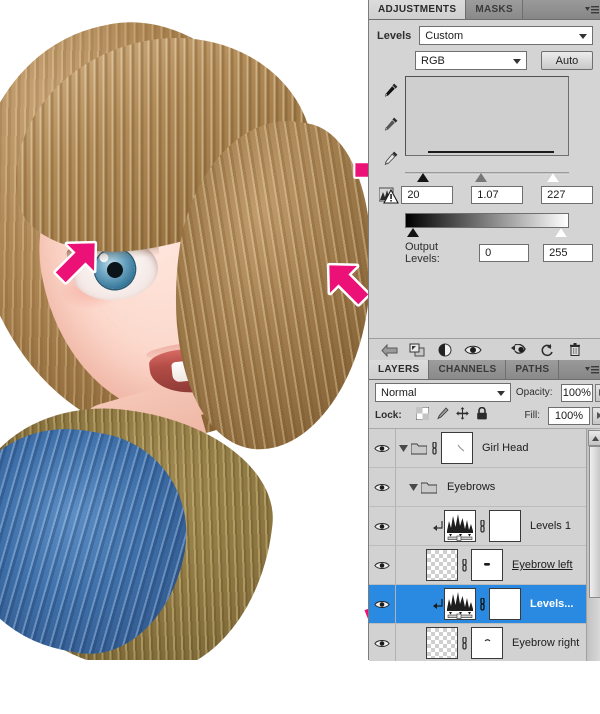 The height and width of the screenshot is (714, 600). I want to click on input-gamma-field: 1.07, so click(497, 195).